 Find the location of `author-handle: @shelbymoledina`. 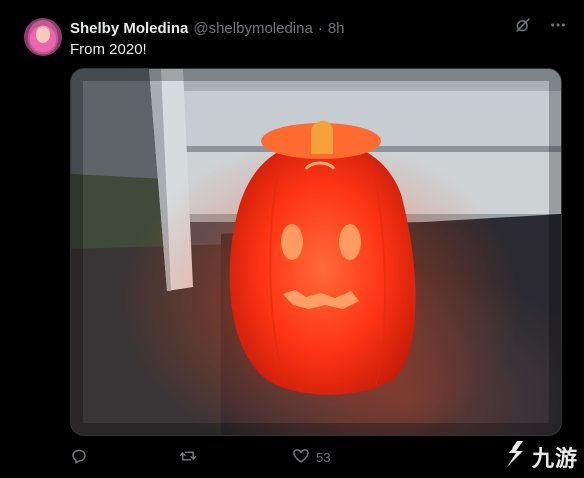

author-handle: @shelbymoledina is located at coordinates (252, 28).